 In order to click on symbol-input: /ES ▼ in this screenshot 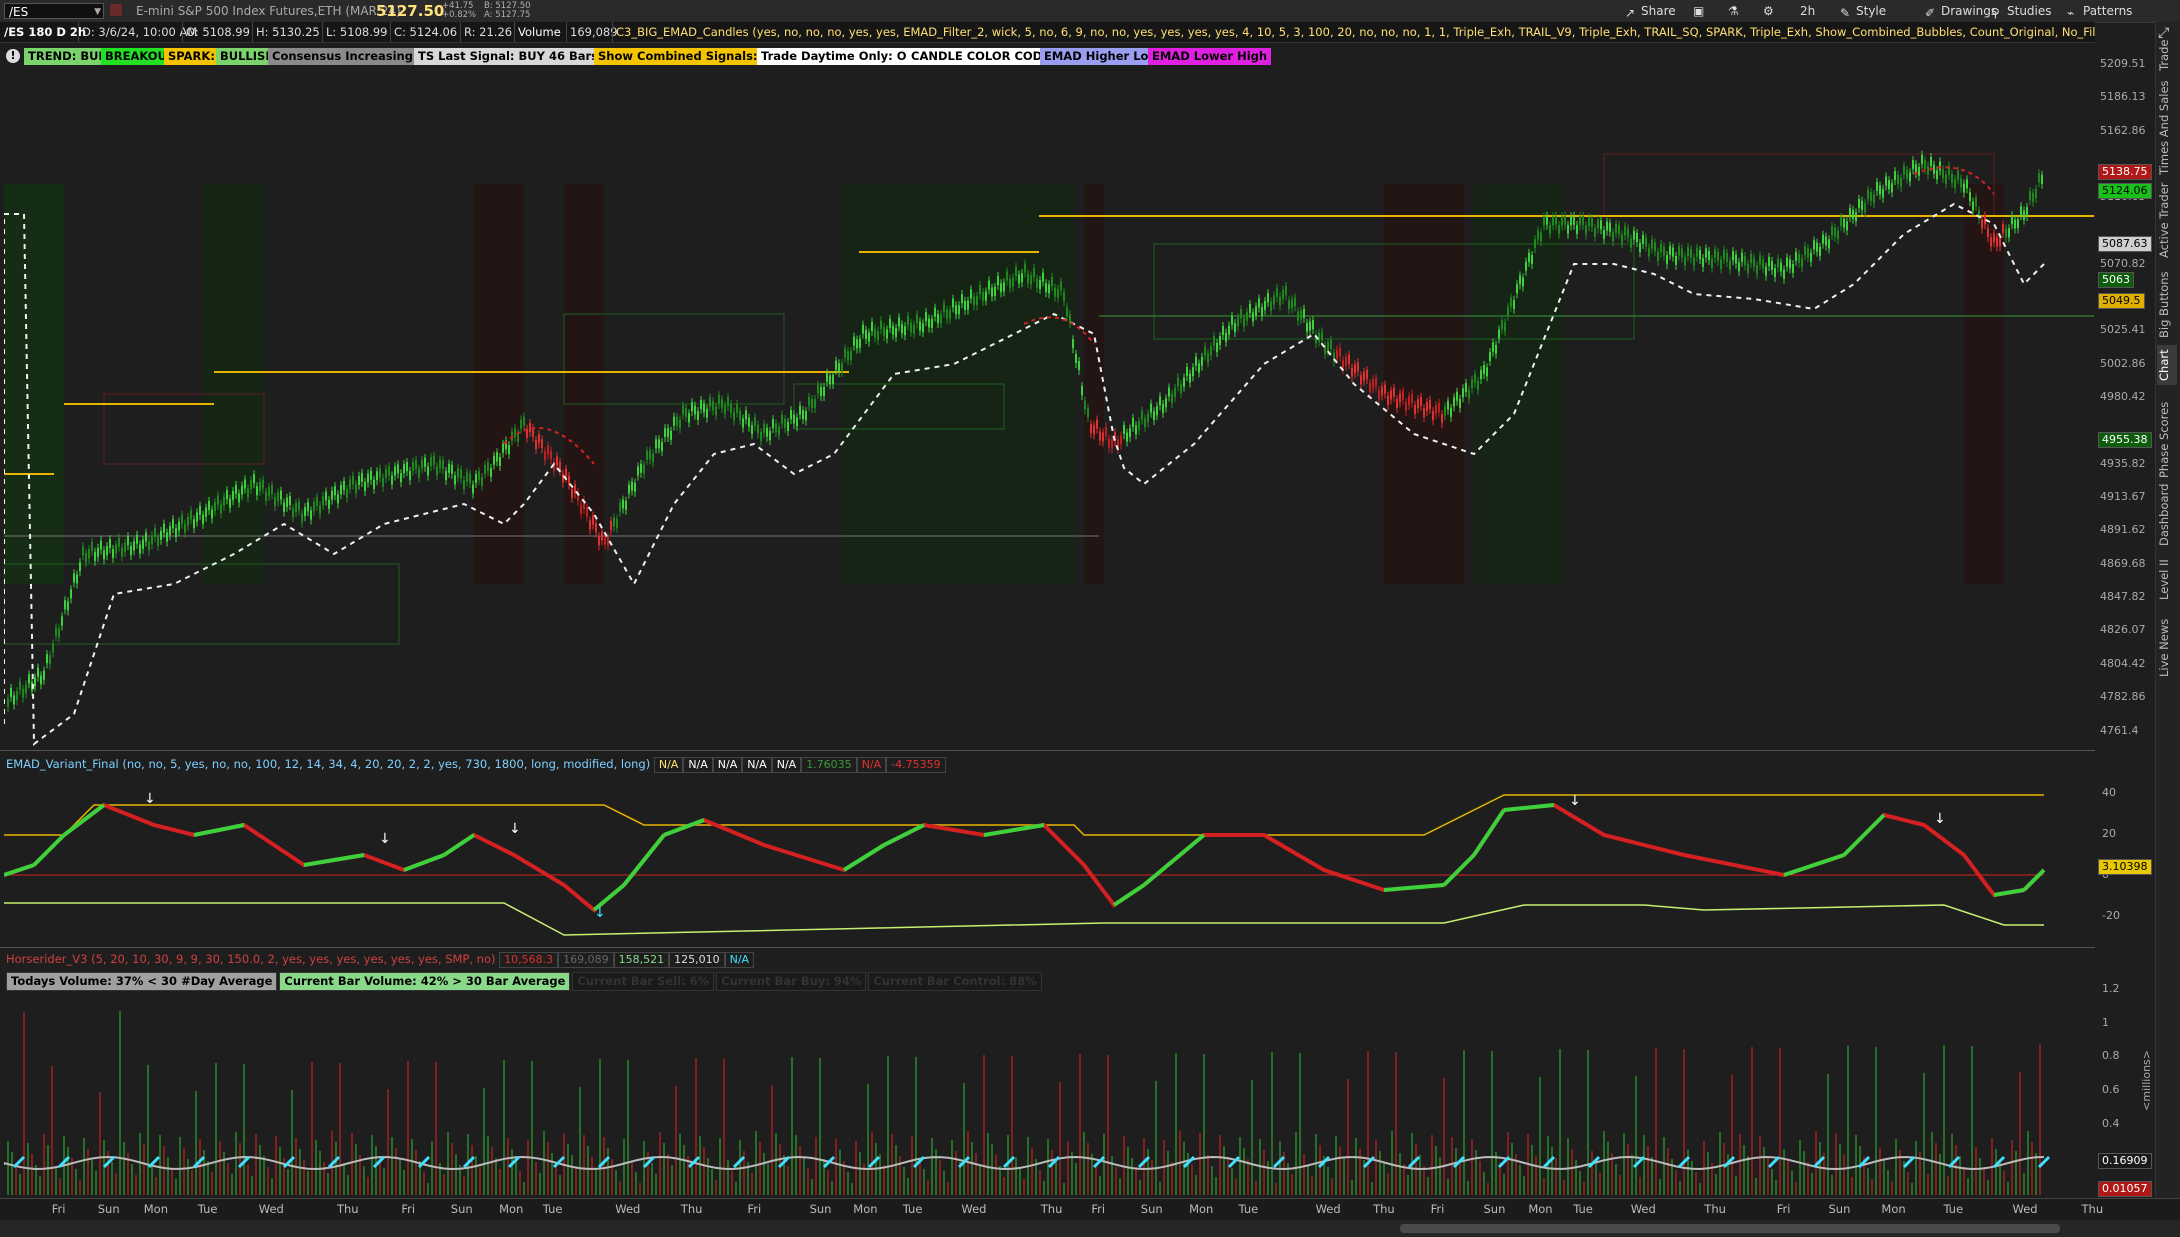, I will do `click(54, 11)`.